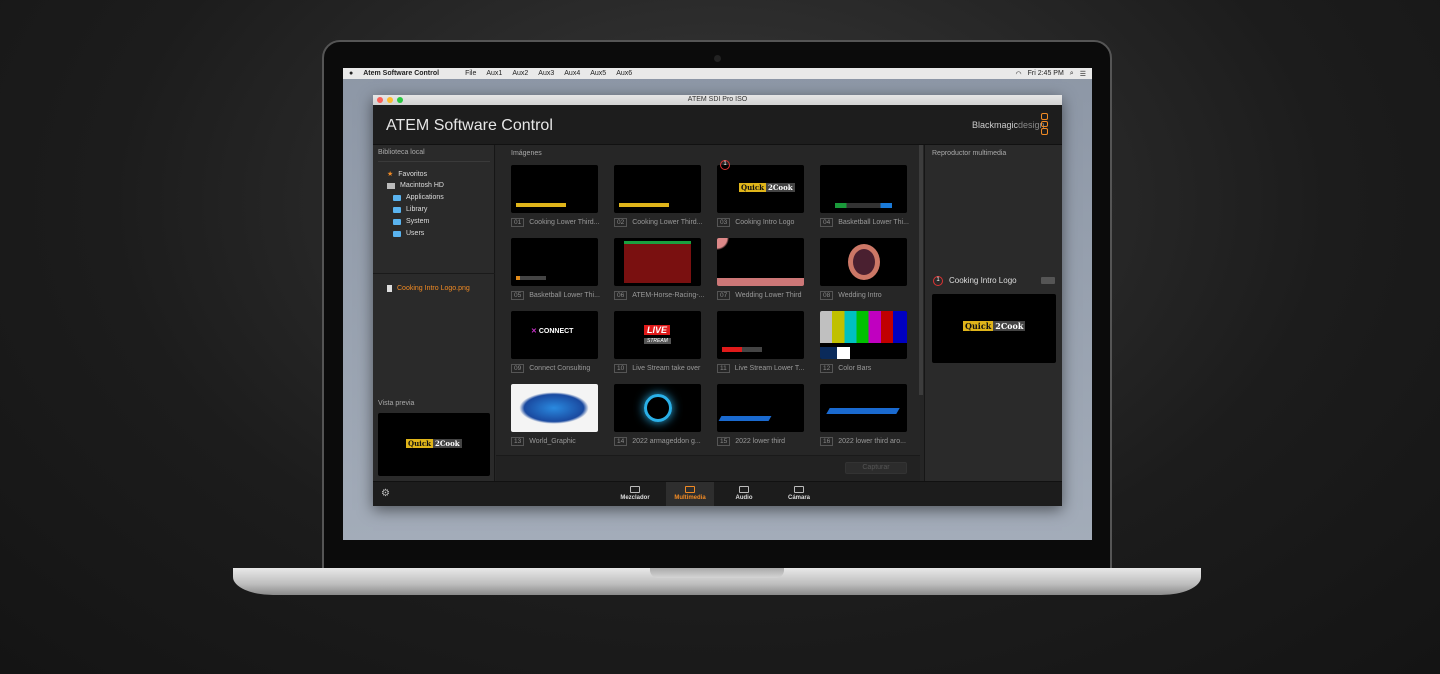 The height and width of the screenshot is (674, 1440). I want to click on media-label: 09 Connect Consulting, so click(550, 368).